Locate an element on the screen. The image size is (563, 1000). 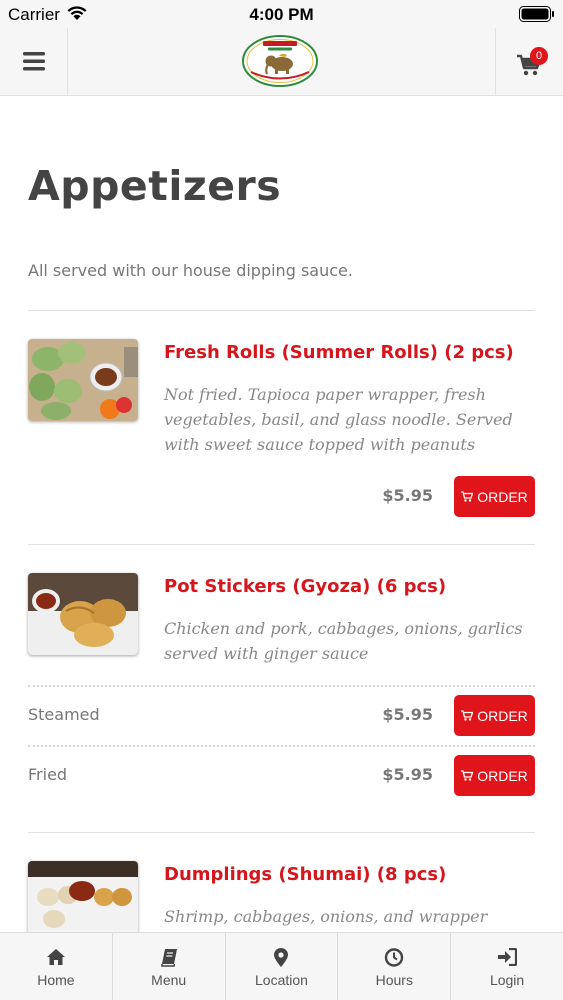
cart-button: 0 is located at coordinates (529, 61).